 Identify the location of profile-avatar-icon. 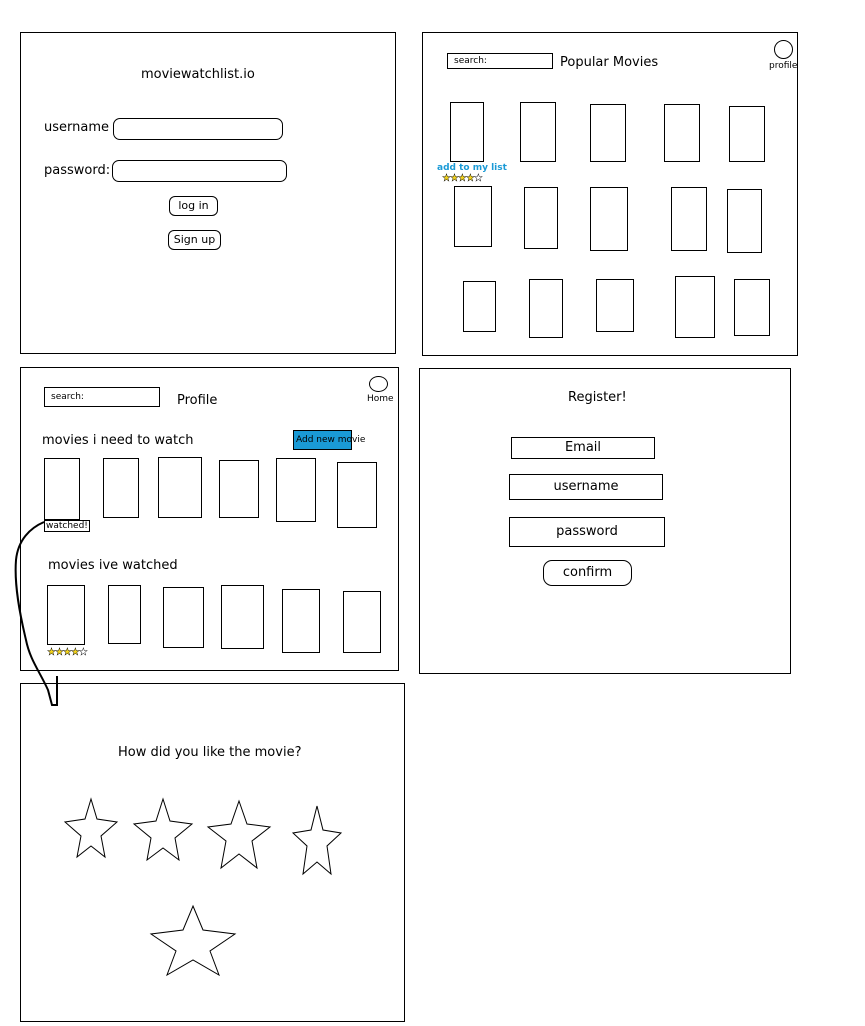
(783, 49).